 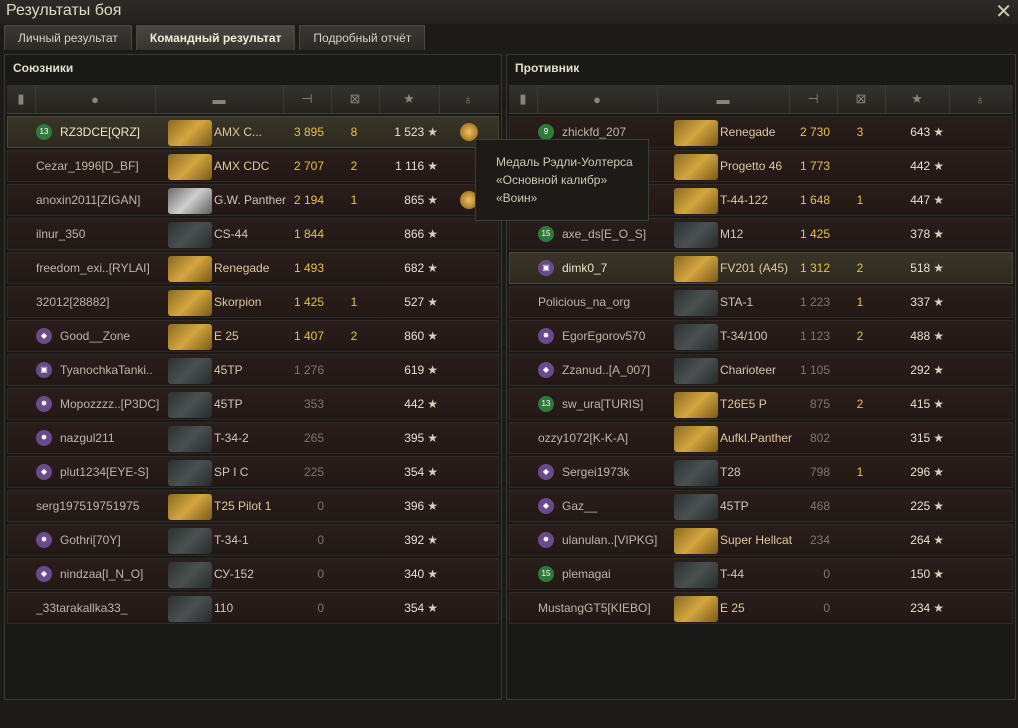 What do you see at coordinates (253, 268) in the screenshot?
I see `table-row: freedom_exi..[RYLAI] Renegade 1 493 682 ★` at bounding box center [253, 268].